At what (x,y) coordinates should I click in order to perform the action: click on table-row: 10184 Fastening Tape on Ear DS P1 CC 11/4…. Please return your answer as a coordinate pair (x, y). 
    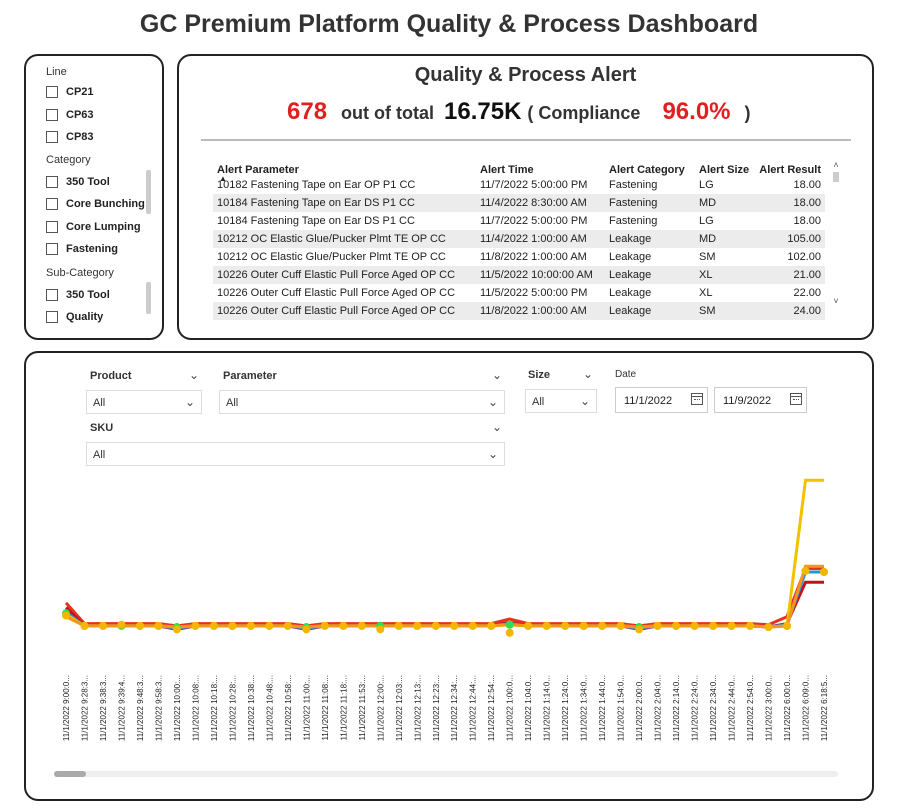
    Looking at the image, I should click on (519, 203).